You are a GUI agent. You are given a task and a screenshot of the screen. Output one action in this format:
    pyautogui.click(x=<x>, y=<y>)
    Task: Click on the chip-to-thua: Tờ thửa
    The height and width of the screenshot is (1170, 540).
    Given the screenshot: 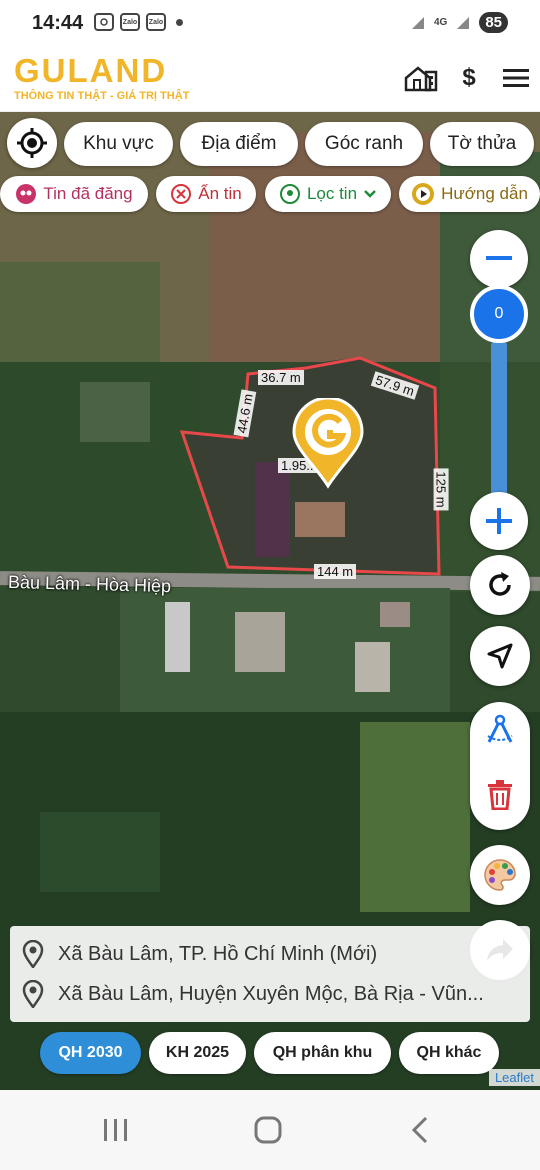 What is the action you would take?
    pyautogui.click(x=482, y=144)
    